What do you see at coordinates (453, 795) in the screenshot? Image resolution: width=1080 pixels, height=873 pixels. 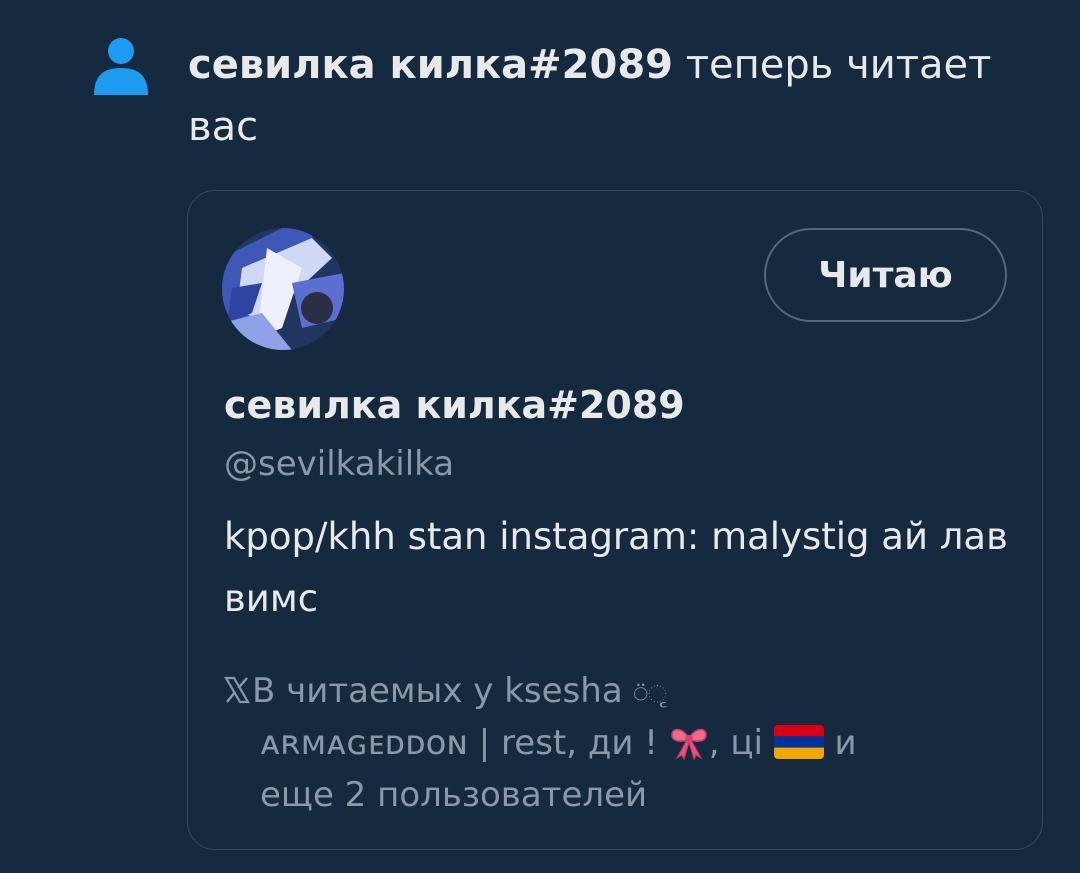 I see `followed-by-remainder: еще 2 пользователей` at bounding box center [453, 795].